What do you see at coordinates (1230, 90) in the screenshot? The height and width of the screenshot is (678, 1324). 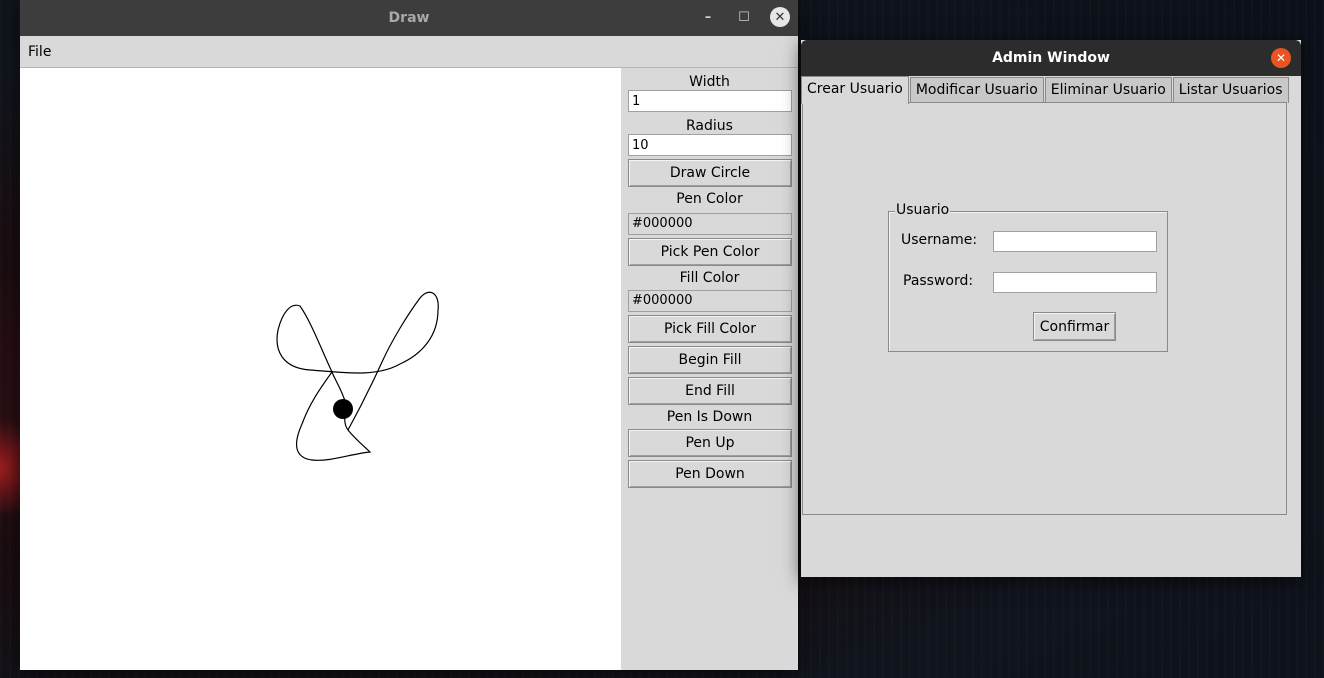 I see `tab-listar-usuarios: Listar Usuarios` at bounding box center [1230, 90].